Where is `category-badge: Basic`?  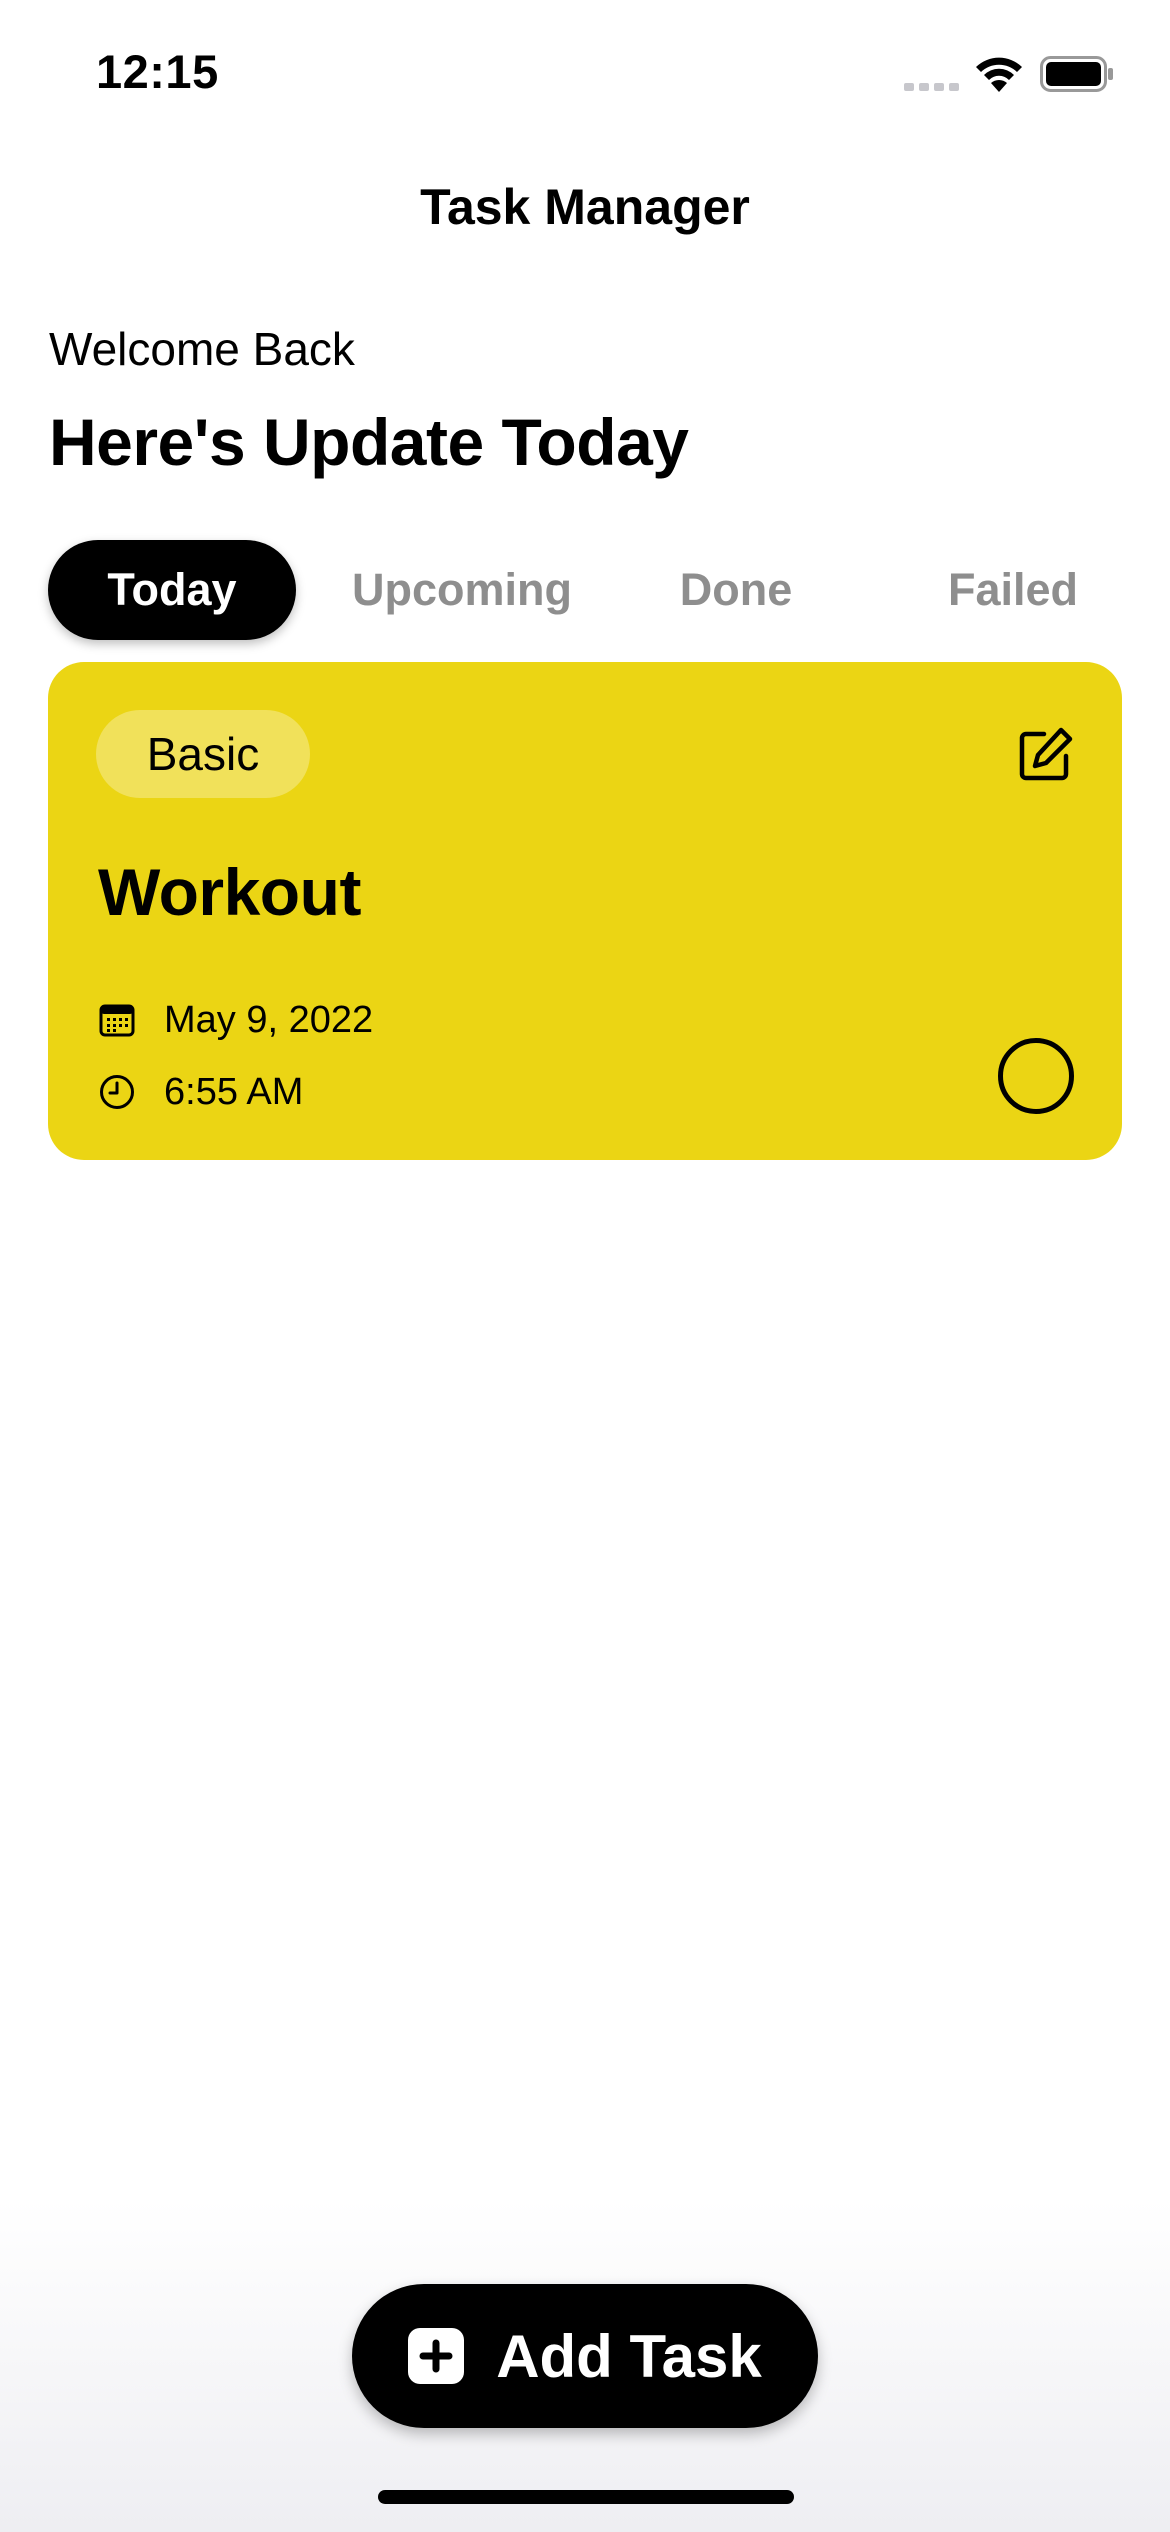 category-badge: Basic is located at coordinates (203, 754).